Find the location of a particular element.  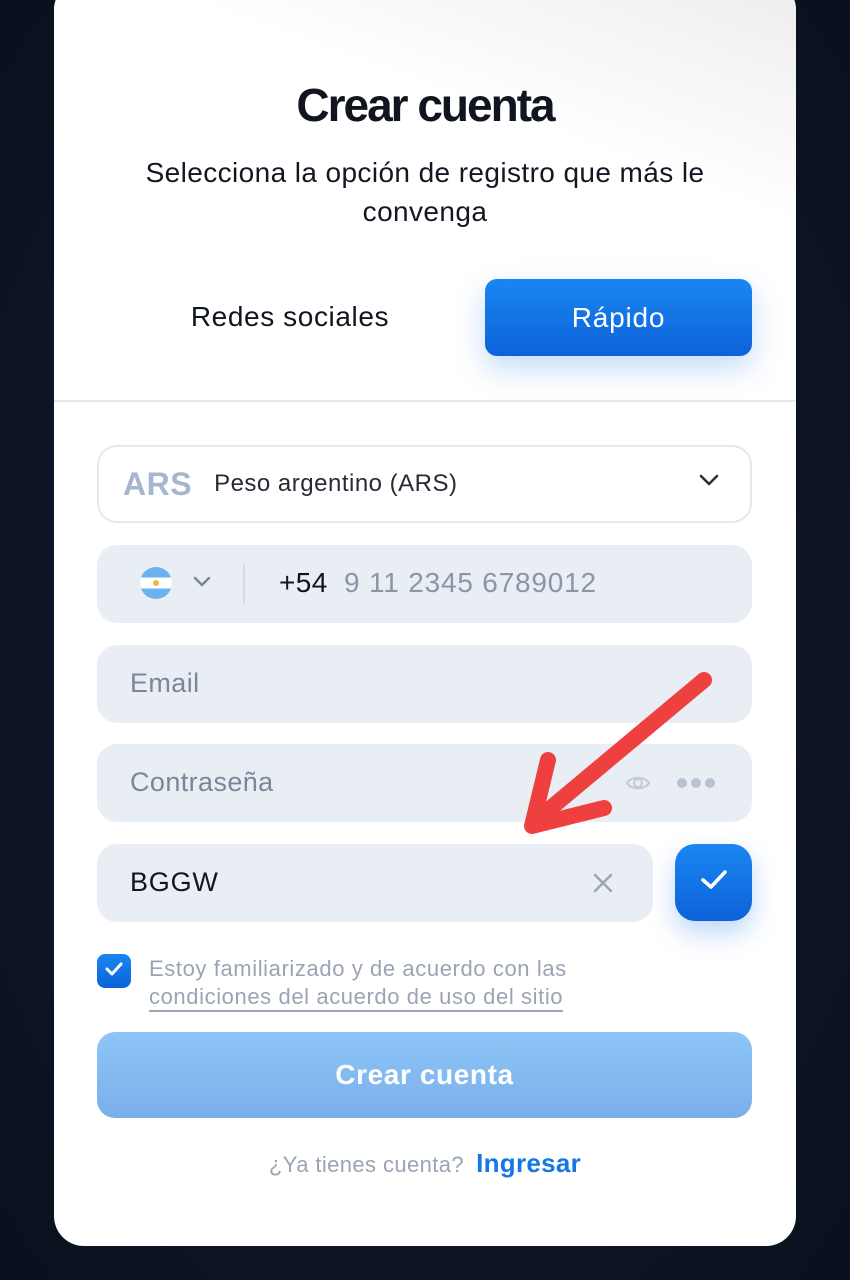

terms-checkbox is located at coordinates (114, 971).